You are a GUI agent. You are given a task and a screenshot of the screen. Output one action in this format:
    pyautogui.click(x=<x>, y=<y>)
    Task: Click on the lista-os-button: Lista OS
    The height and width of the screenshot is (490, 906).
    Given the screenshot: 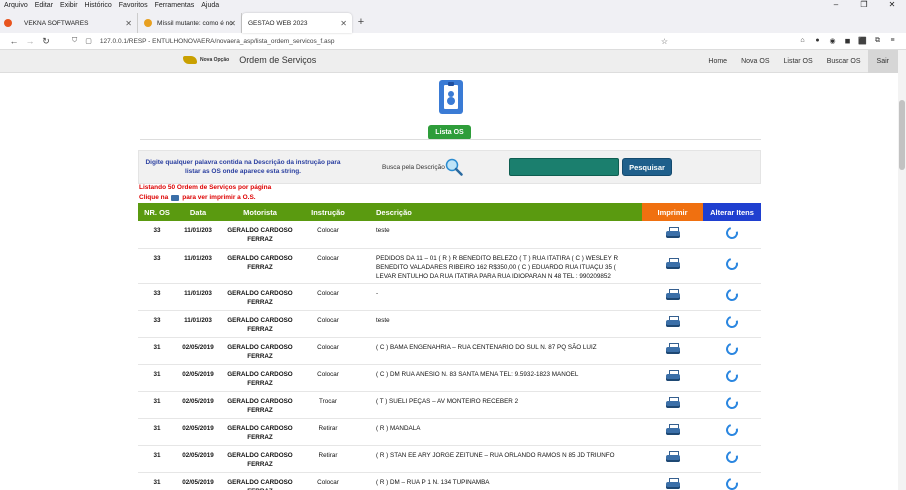 What is the action you would take?
    pyautogui.click(x=449, y=132)
    